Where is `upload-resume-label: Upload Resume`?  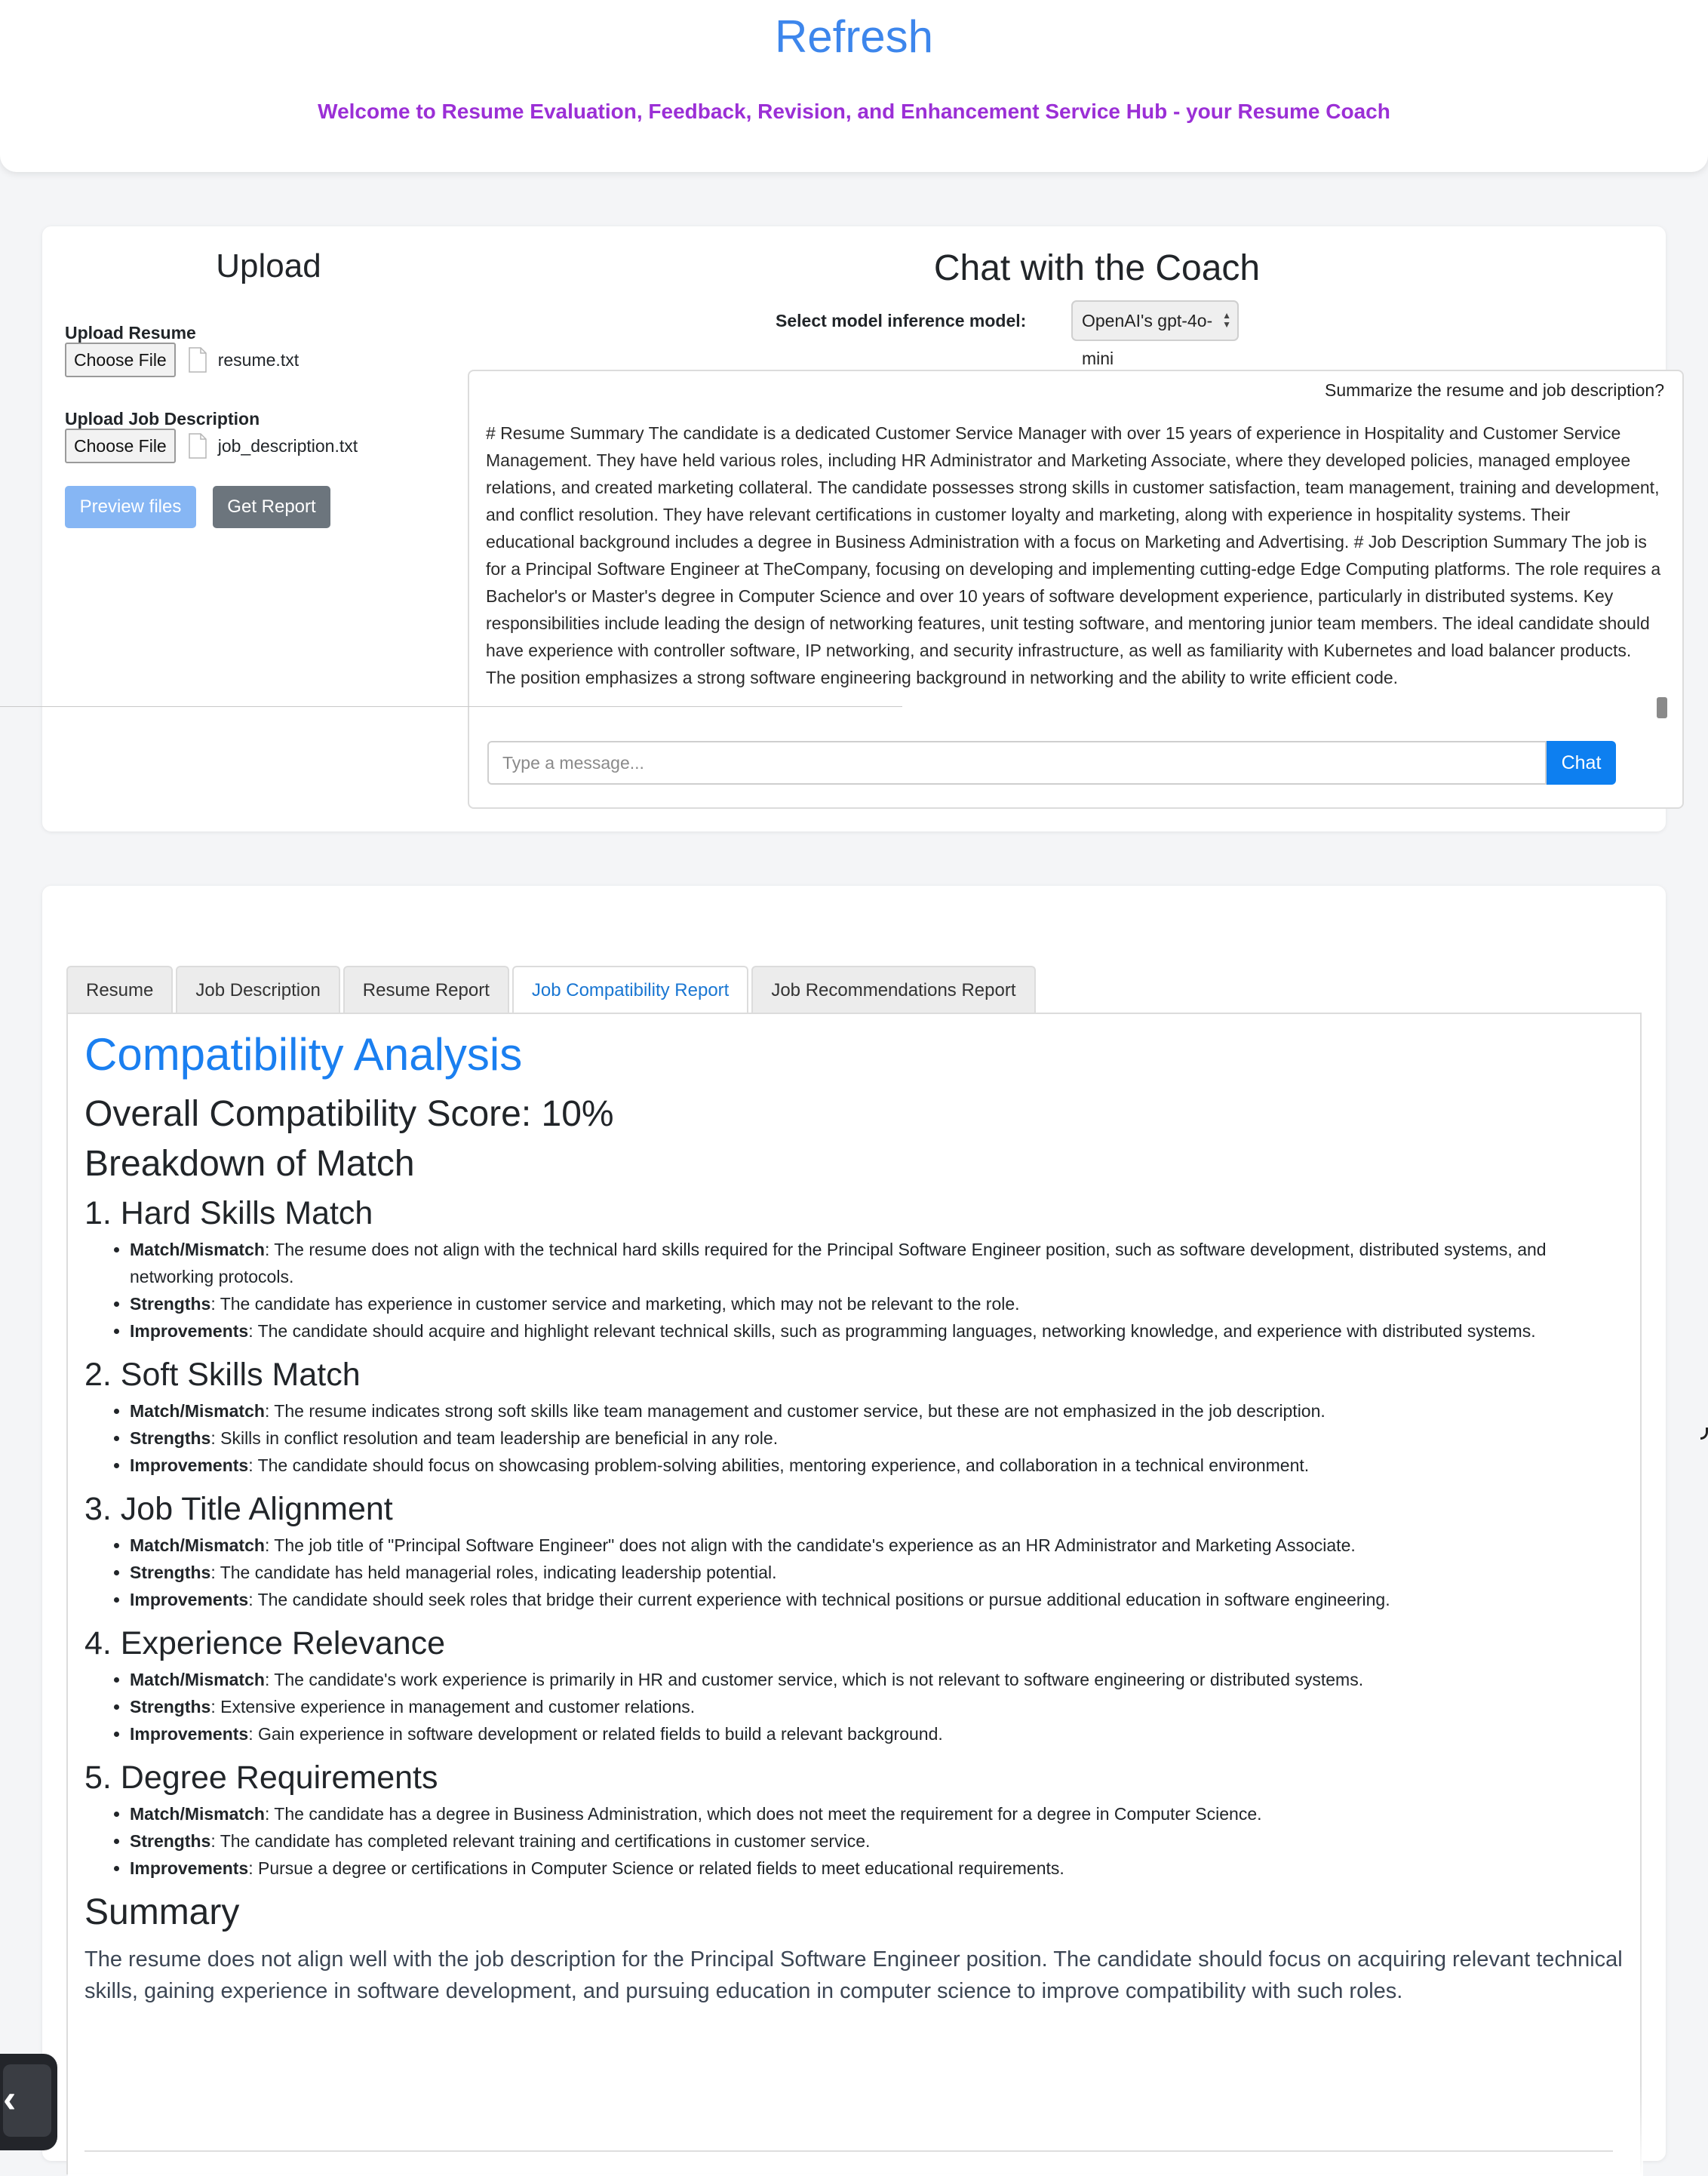 upload-resume-label: Upload Resume is located at coordinates (130, 333).